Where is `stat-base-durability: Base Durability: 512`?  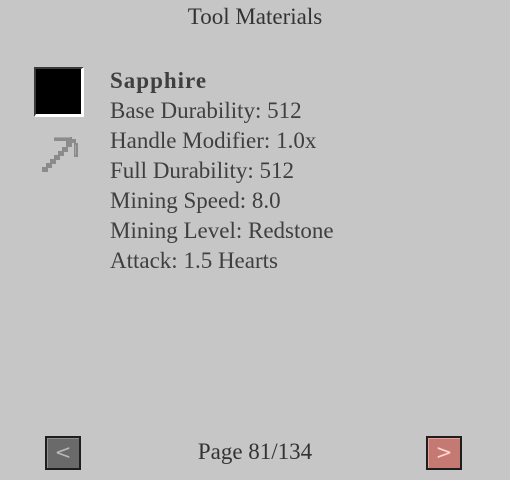 stat-base-durability: Base Durability: 512 is located at coordinates (206, 110).